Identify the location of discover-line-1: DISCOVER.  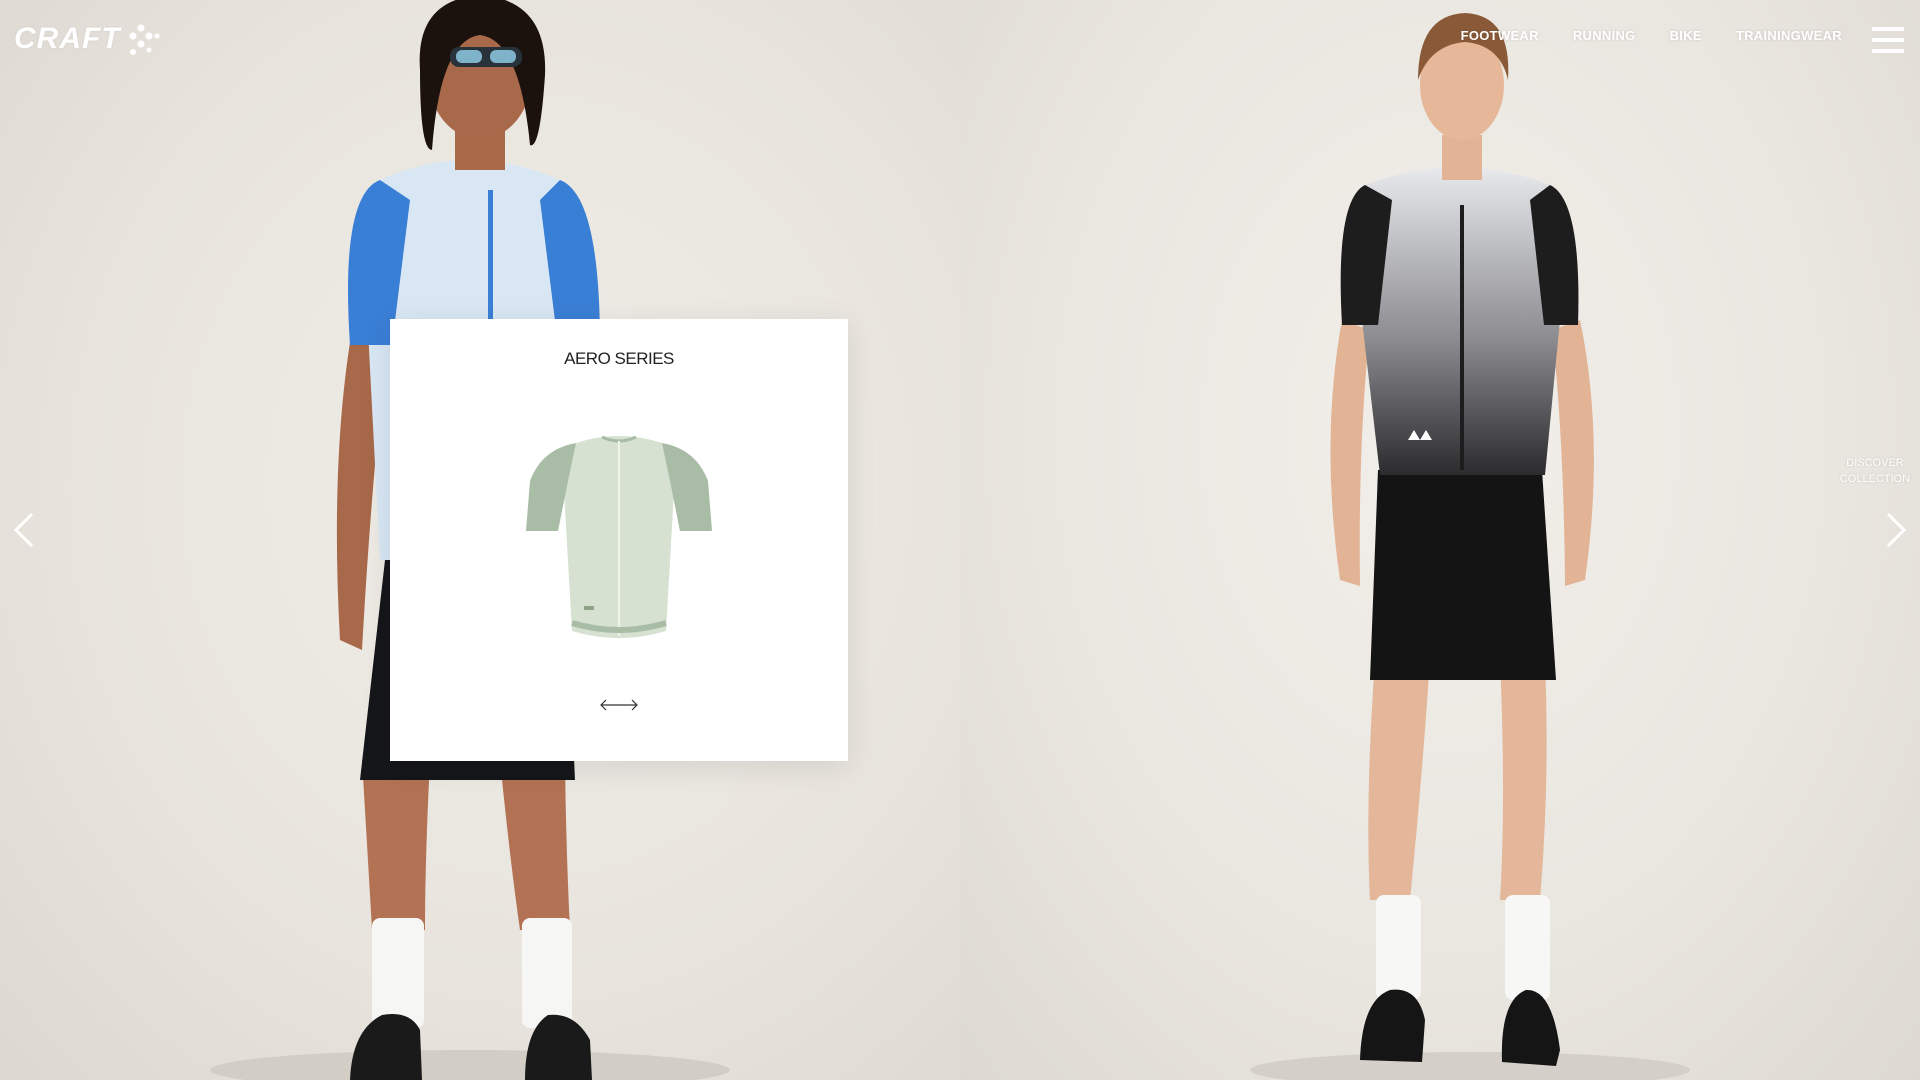
(1875, 463).